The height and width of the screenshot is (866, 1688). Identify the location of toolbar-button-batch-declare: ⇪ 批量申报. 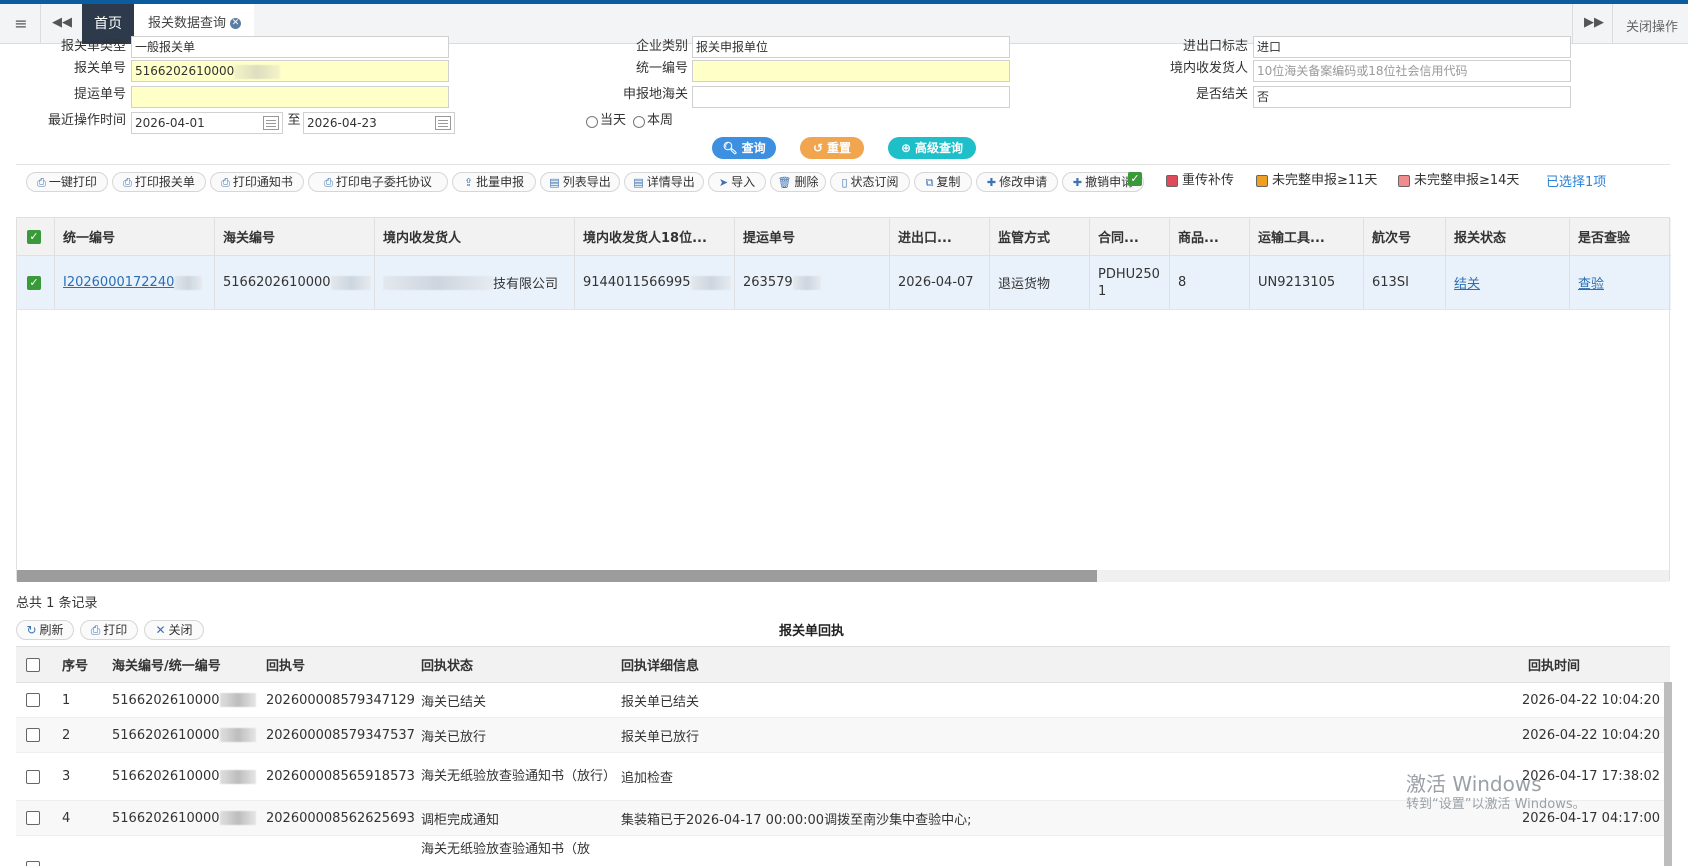
(494, 182).